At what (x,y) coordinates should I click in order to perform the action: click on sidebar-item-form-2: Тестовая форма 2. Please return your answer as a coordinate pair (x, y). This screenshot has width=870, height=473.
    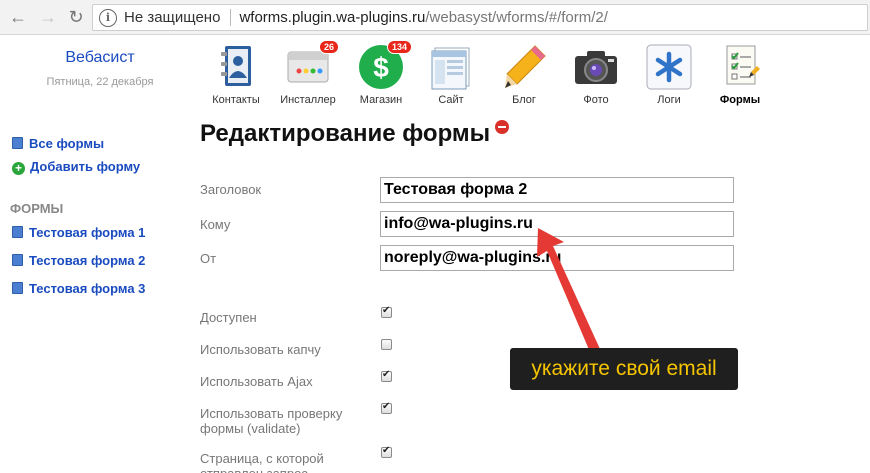
    Looking at the image, I should click on (78, 260).